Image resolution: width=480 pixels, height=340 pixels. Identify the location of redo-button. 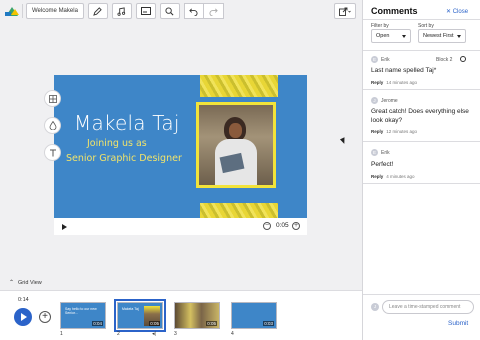
(213, 11).